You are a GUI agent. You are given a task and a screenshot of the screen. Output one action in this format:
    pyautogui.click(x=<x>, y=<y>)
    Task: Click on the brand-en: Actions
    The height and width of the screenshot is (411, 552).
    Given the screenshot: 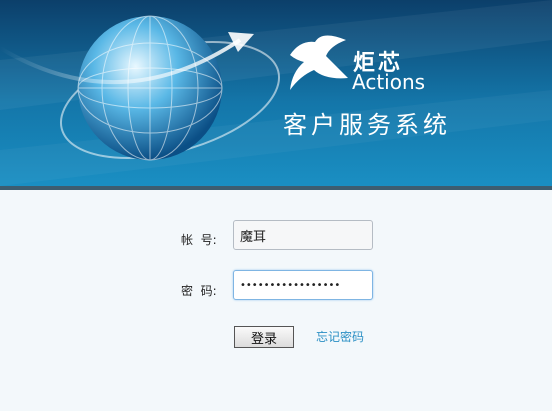 What is the action you would take?
    pyautogui.click(x=389, y=82)
    